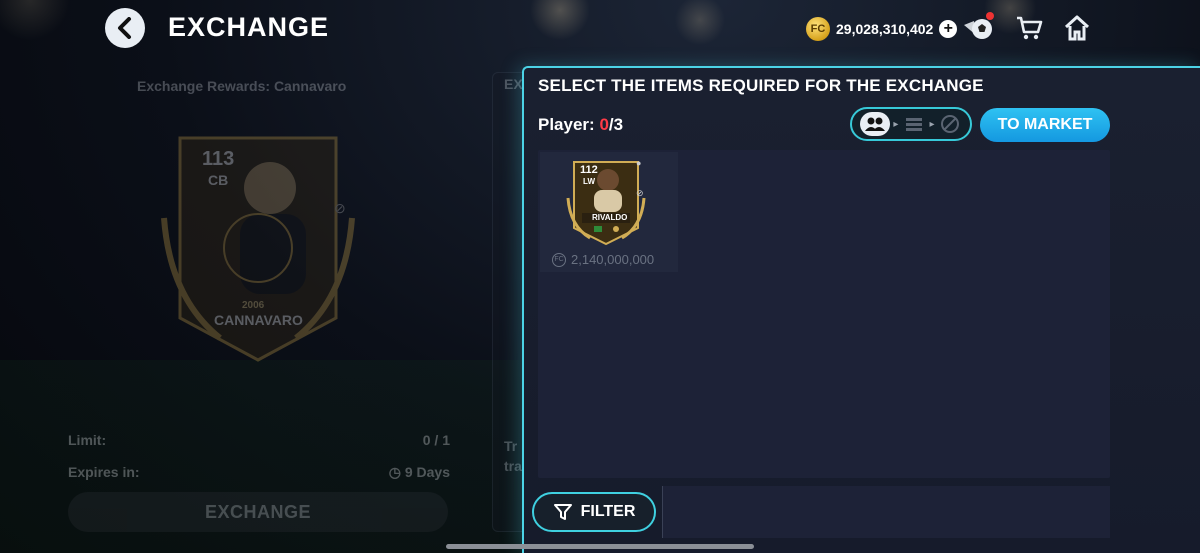  I want to click on player-card: 112 LW RIVALDO ● ⊘, so click(606, 202).